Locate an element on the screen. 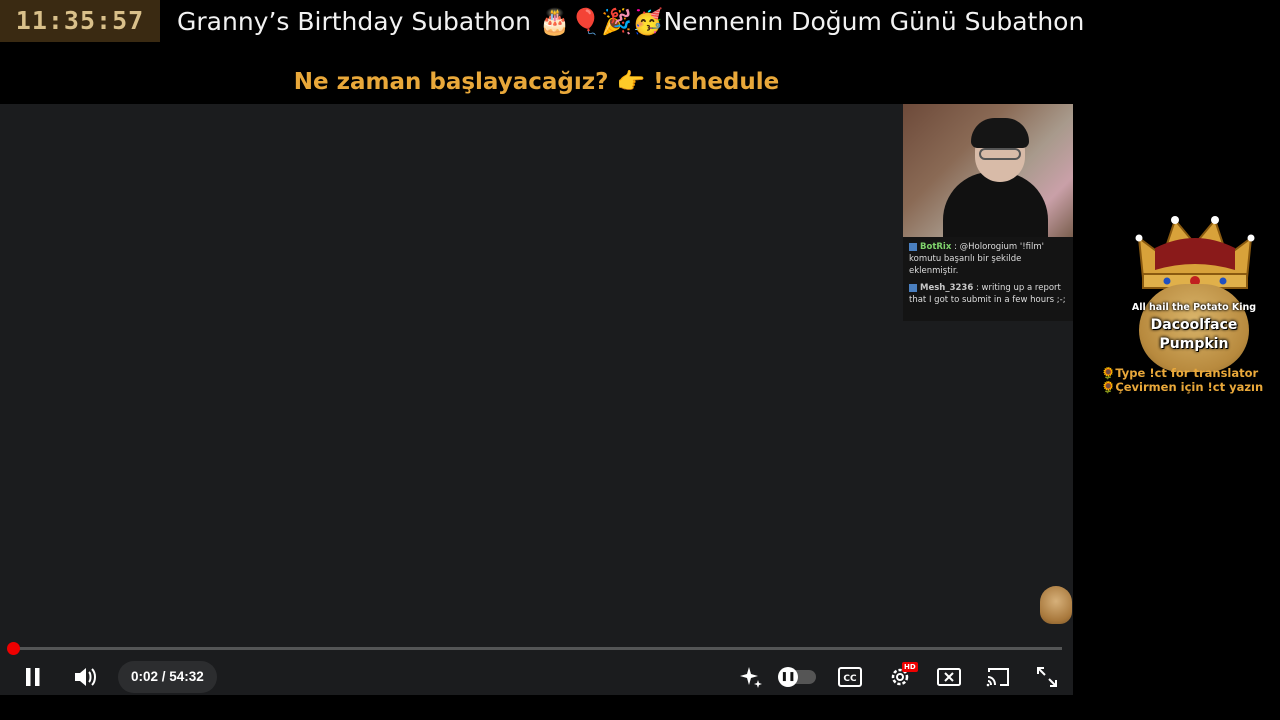  stream-clock: 11:35:57 is located at coordinates (80, 21).